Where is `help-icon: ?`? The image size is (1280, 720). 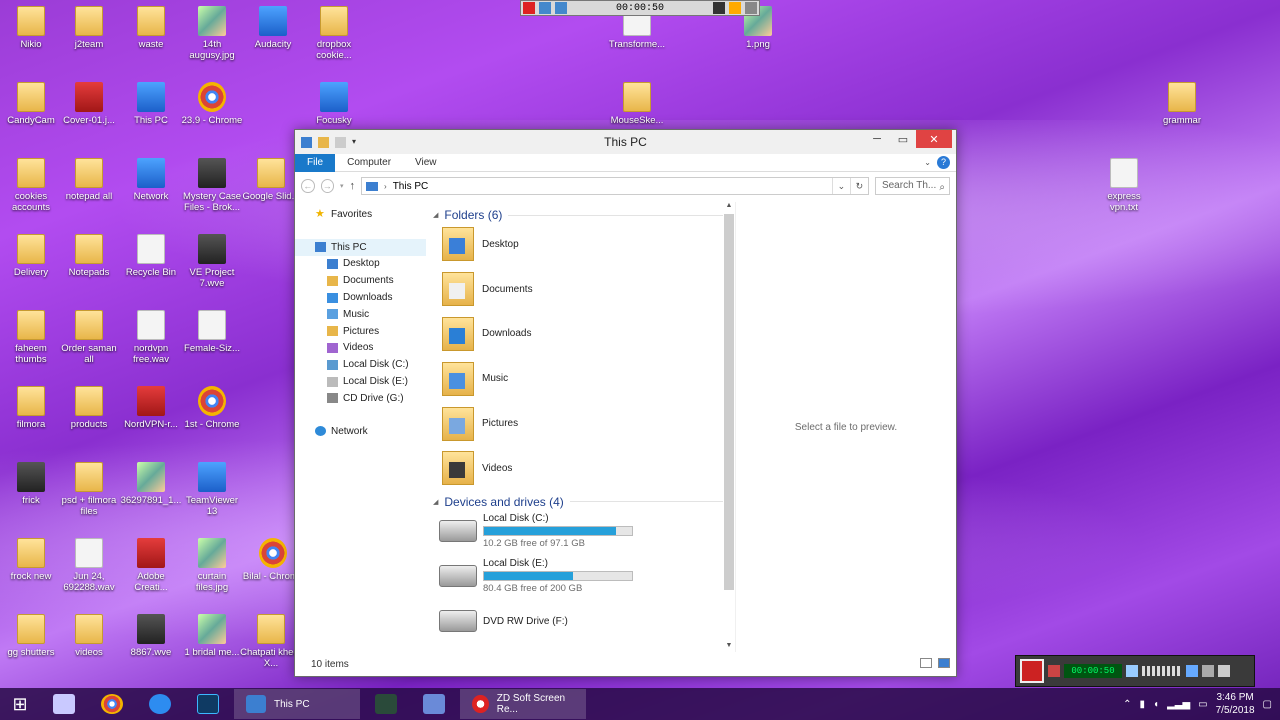 help-icon: ? is located at coordinates (943, 162).